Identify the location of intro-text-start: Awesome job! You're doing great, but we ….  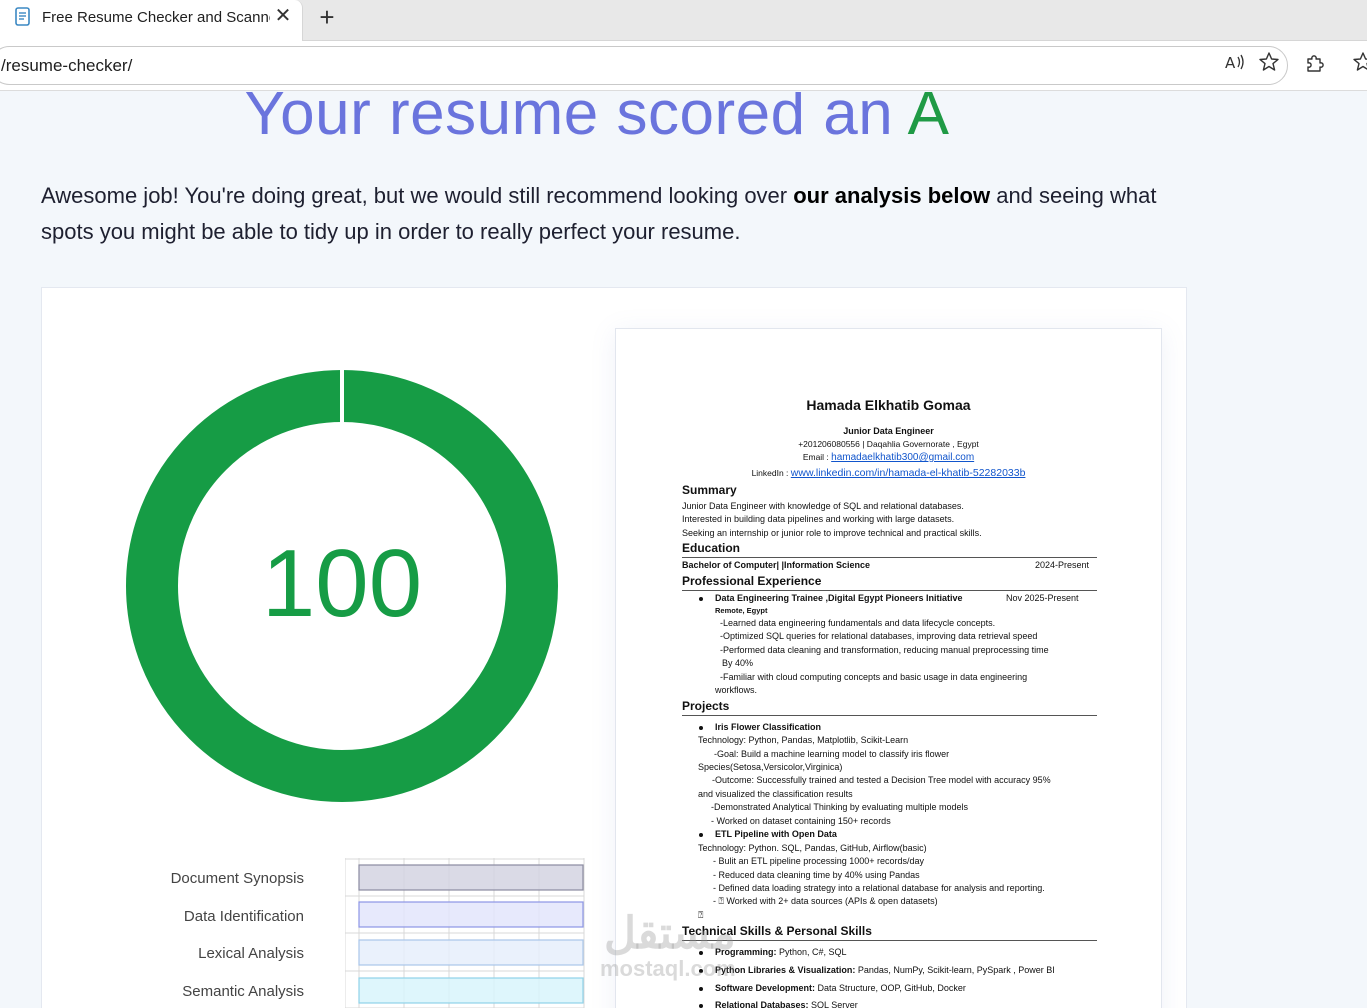
(414, 195).